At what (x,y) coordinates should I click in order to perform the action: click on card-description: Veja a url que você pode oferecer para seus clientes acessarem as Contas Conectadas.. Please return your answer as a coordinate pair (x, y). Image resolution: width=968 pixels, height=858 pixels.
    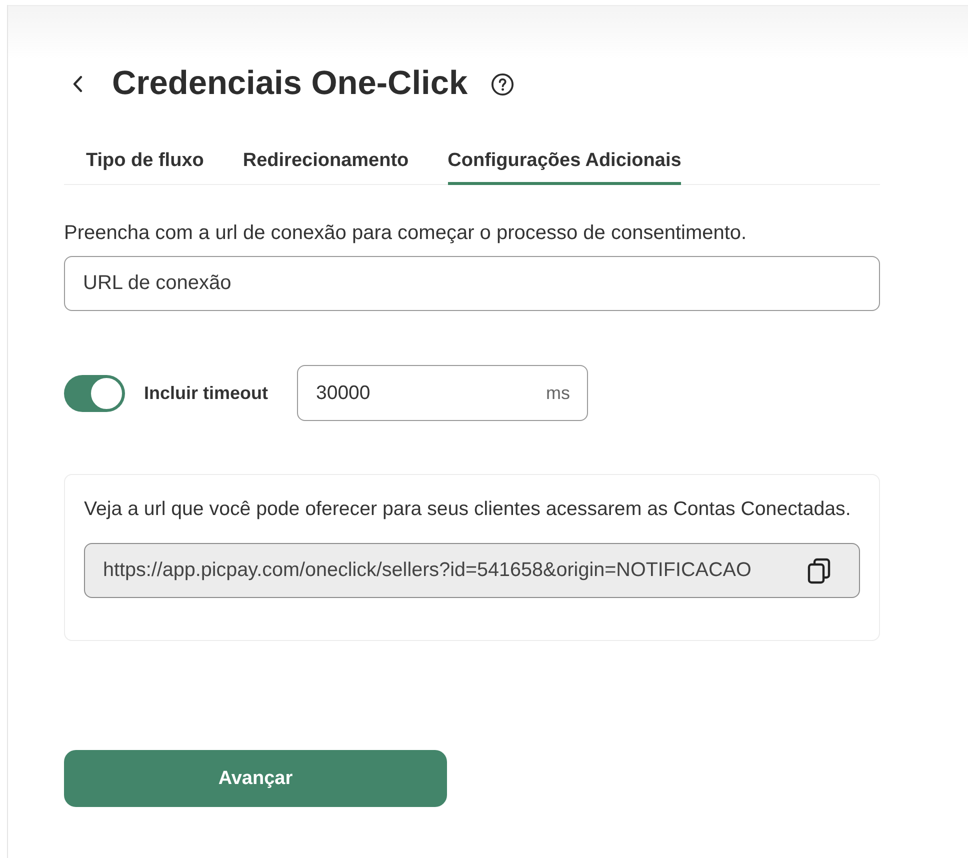
    Looking at the image, I should click on (468, 509).